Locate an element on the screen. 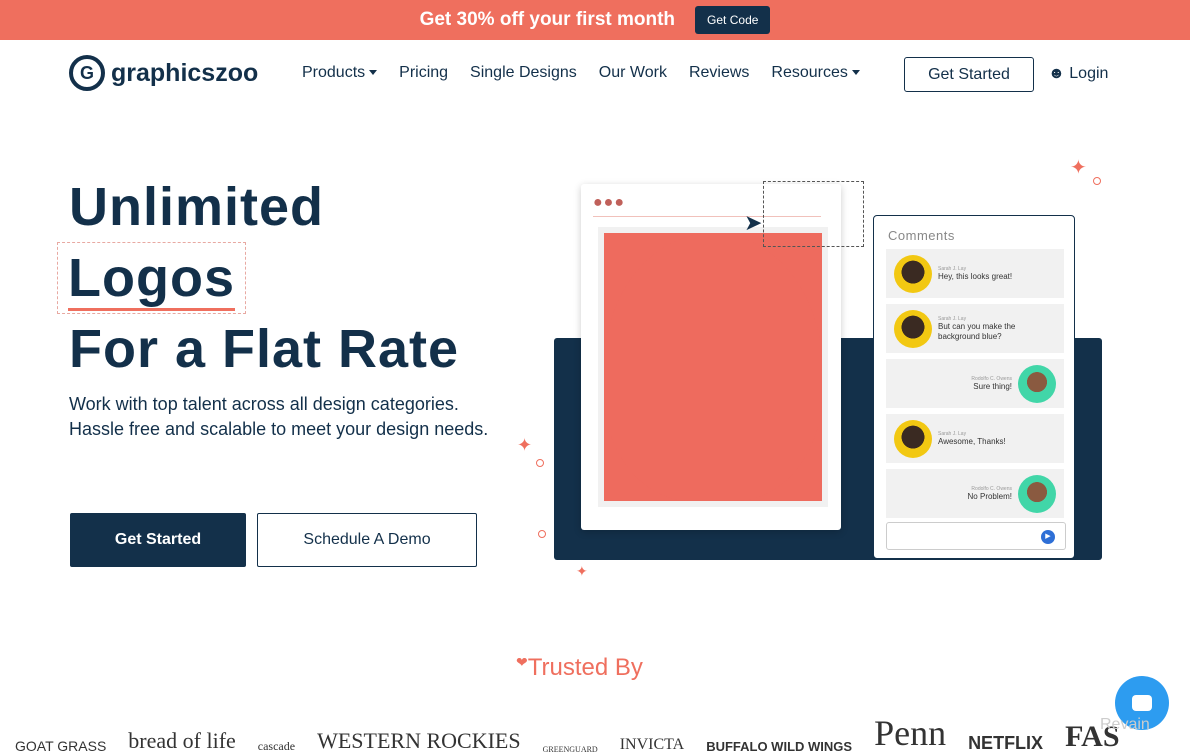  comment-item: Rodolfo C. Owens No Problem! is located at coordinates (975, 493).